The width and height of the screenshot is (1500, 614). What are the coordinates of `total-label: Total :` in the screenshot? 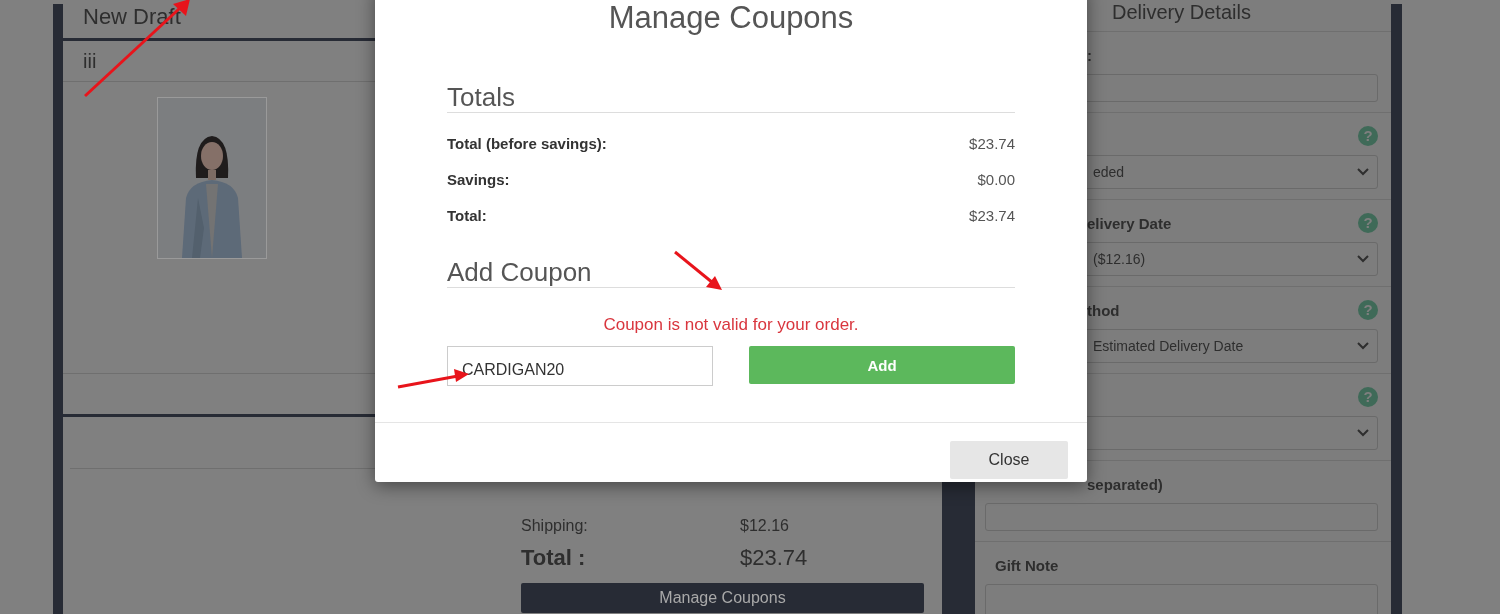 It's located at (553, 558).